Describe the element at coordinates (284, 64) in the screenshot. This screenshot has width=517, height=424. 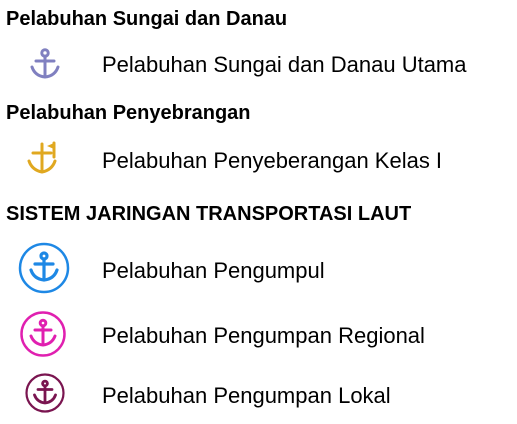
I see `legend-item-river-lake-main-port: Pelabuhan Sungai dan Danau Utama` at that location.